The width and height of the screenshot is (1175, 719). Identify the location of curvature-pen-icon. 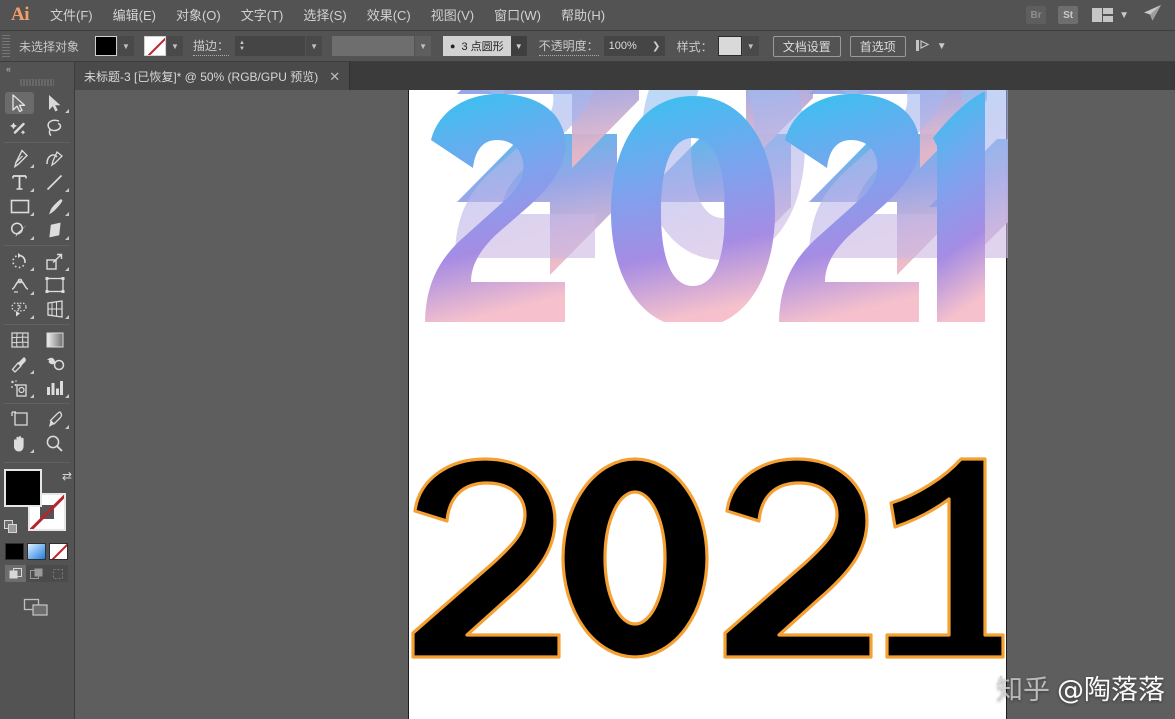
(54, 158).